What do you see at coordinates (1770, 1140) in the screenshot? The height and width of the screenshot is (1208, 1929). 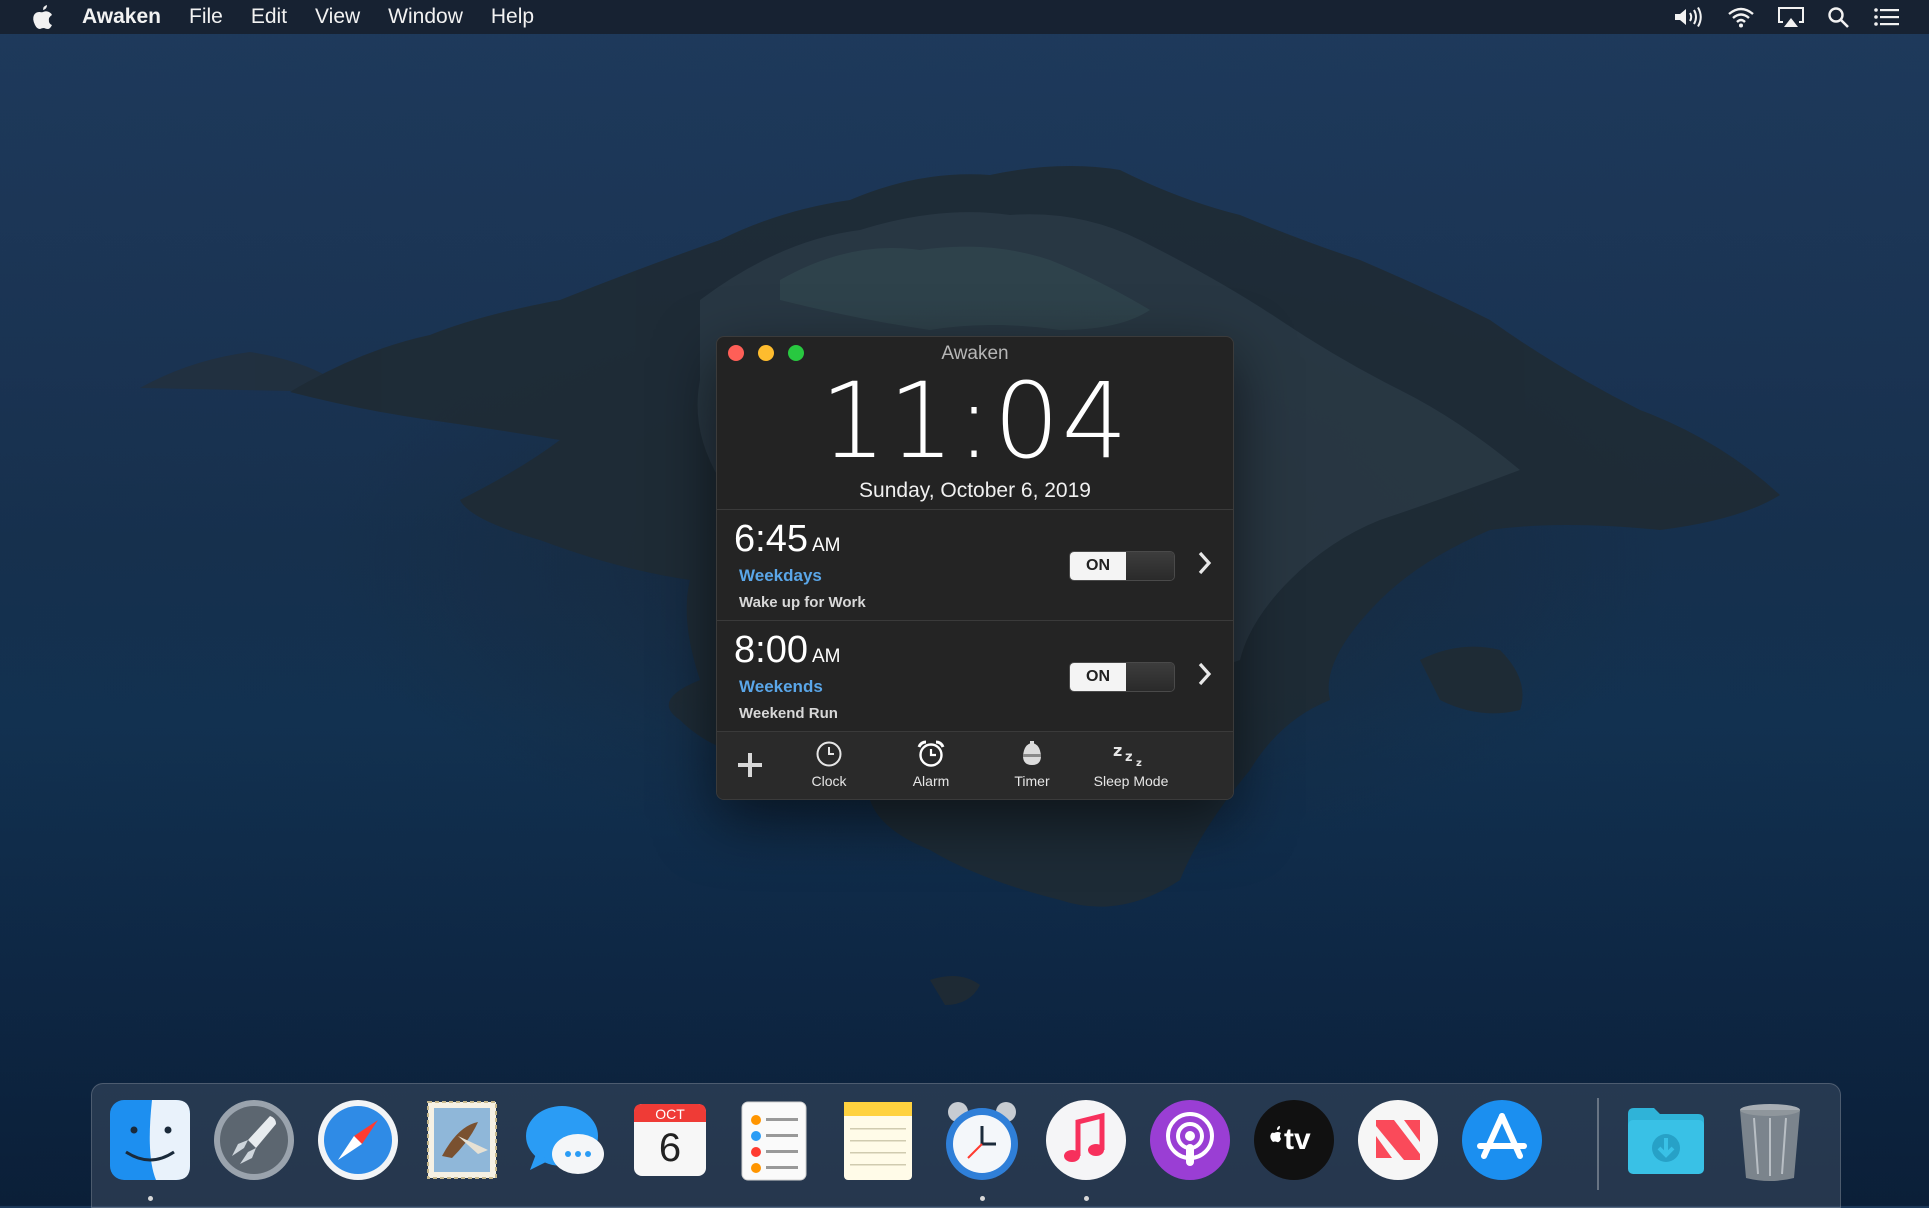 I see `trash-icon` at bounding box center [1770, 1140].